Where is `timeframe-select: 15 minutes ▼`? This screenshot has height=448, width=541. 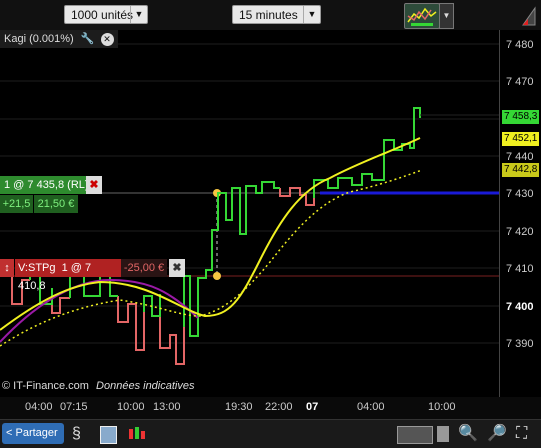 timeframe-select: 15 minutes ▼ is located at coordinates (276, 14).